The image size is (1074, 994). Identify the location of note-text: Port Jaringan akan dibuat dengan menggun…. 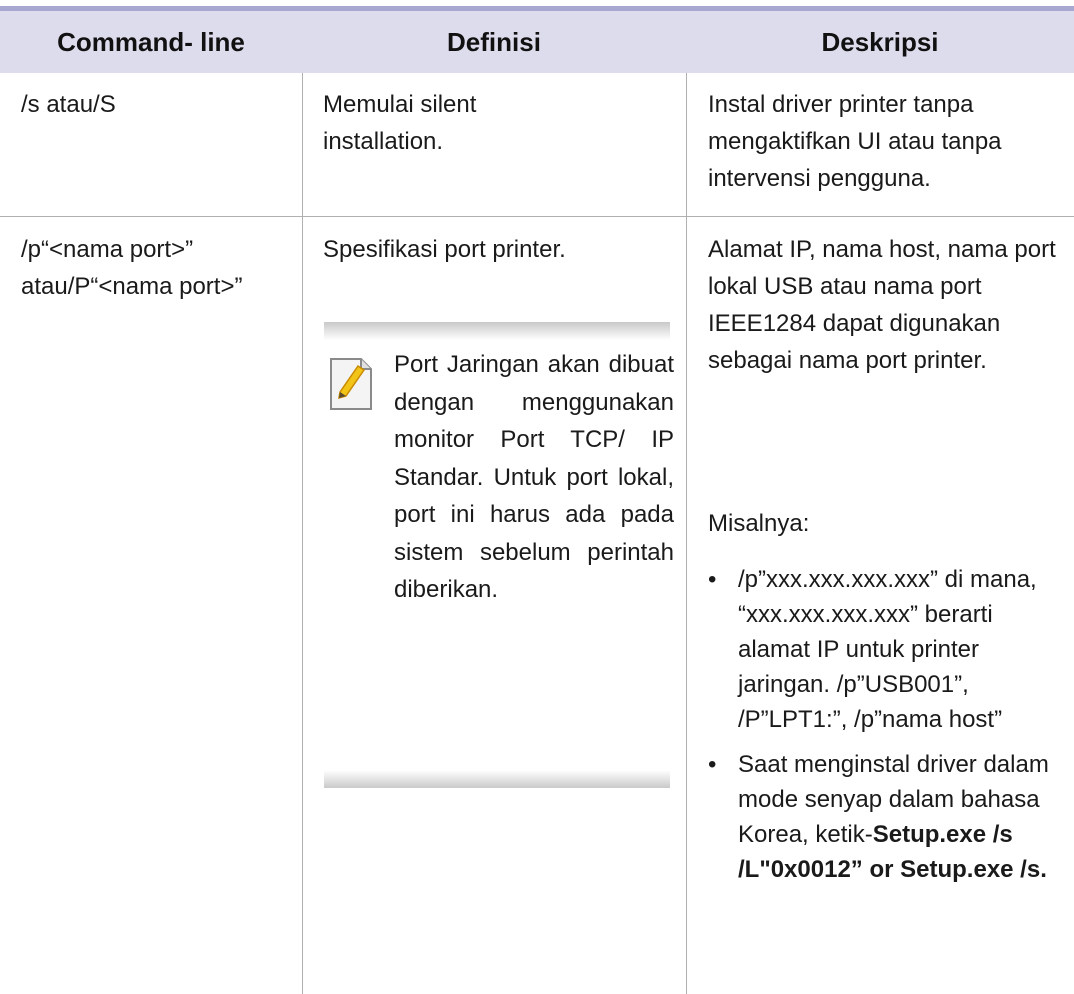
(534, 477).